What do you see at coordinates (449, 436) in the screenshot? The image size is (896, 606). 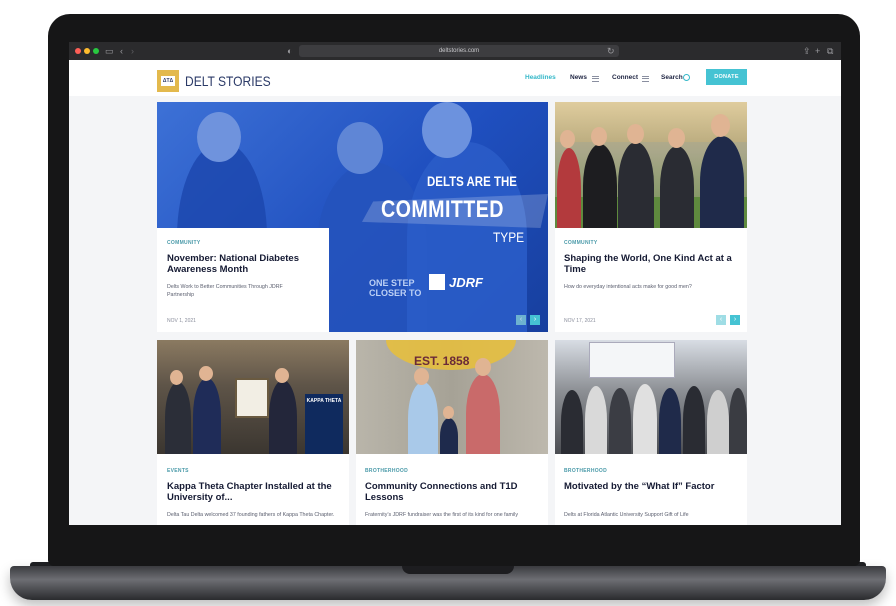 I see `card2-person-child` at bounding box center [449, 436].